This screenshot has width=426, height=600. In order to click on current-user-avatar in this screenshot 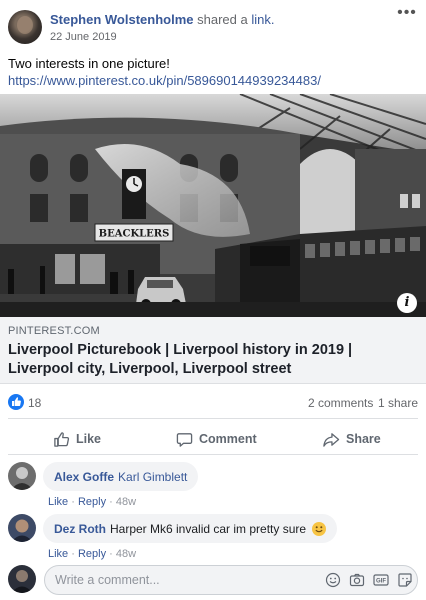, I will do `click(22, 579)`.